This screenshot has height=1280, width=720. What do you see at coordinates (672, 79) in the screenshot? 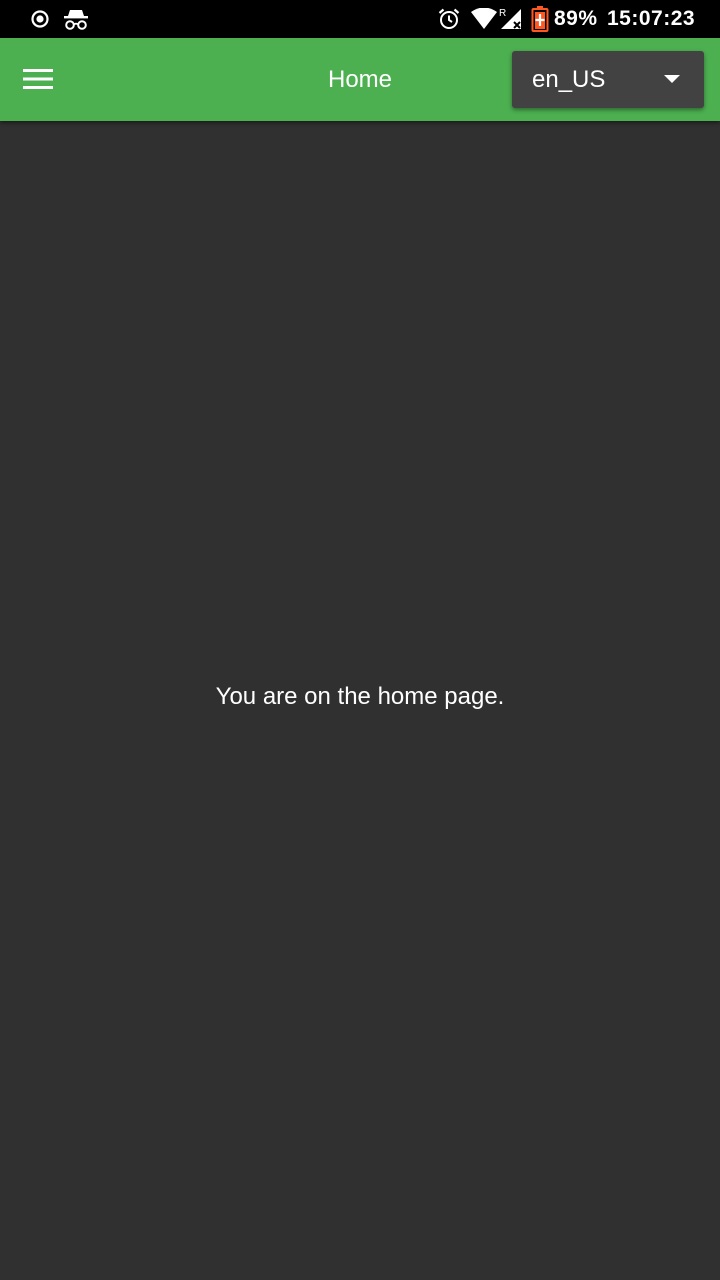
I see `dropdown-arrow-icon` at bounding box center [672, 79].